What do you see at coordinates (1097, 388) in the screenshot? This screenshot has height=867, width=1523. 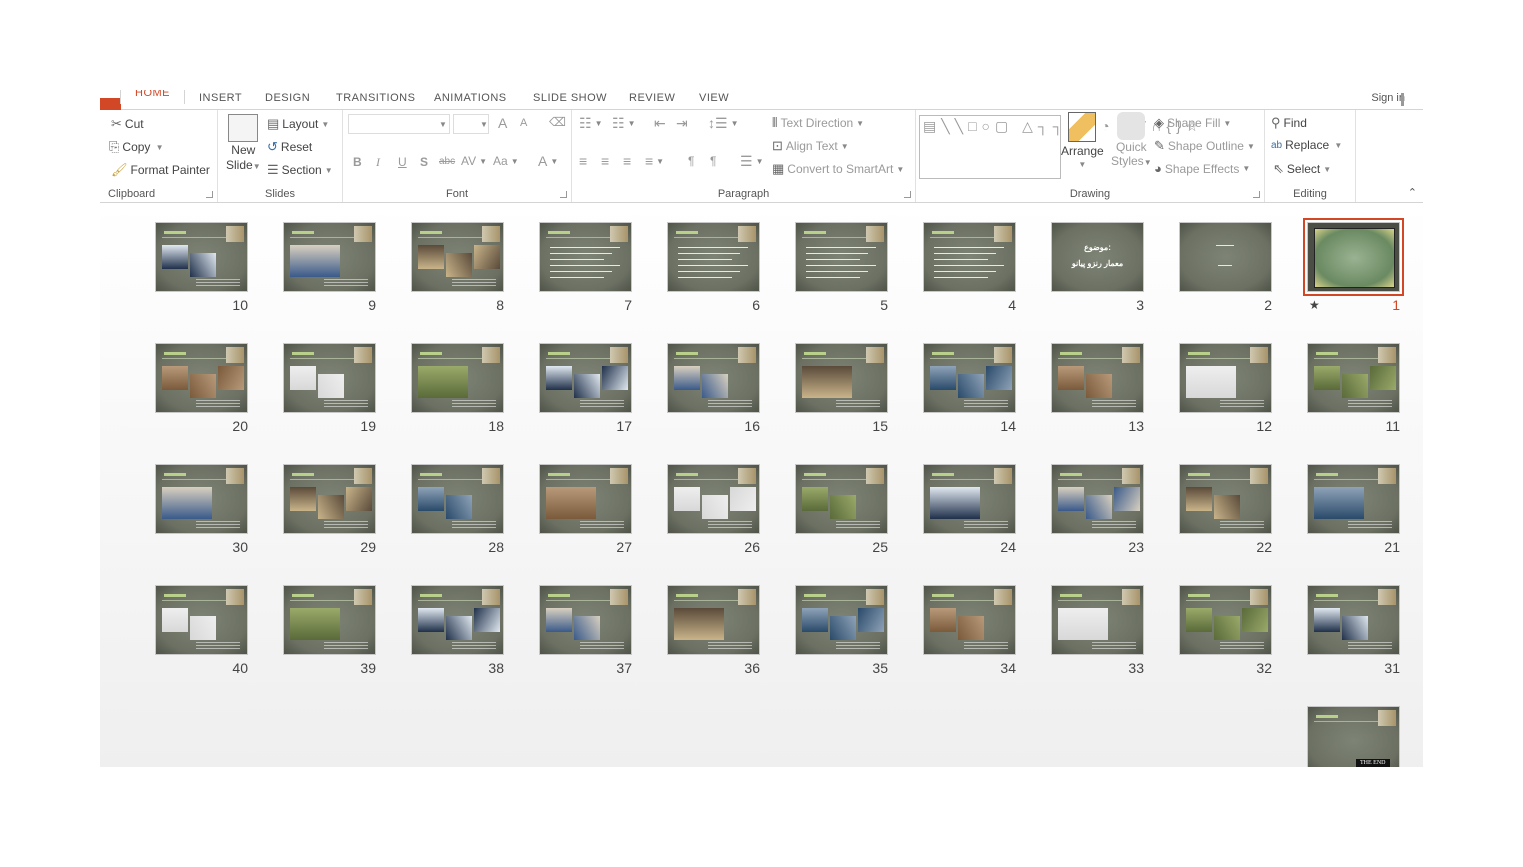 I see `slide-thumbnail: 13` at bounding box center [1097, 388].